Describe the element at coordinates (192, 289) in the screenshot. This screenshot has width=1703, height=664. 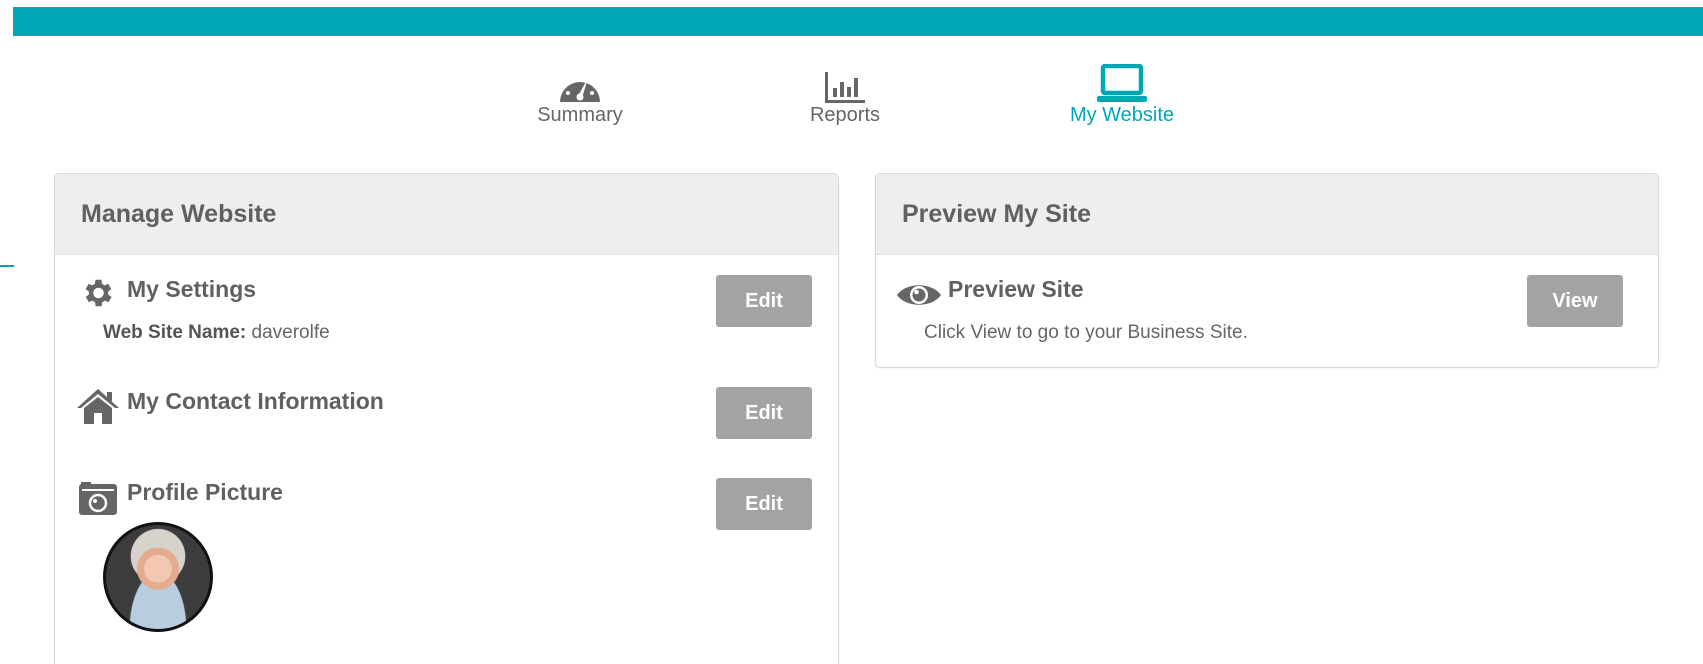
I see `my-settings-title: My Settings` at that location.